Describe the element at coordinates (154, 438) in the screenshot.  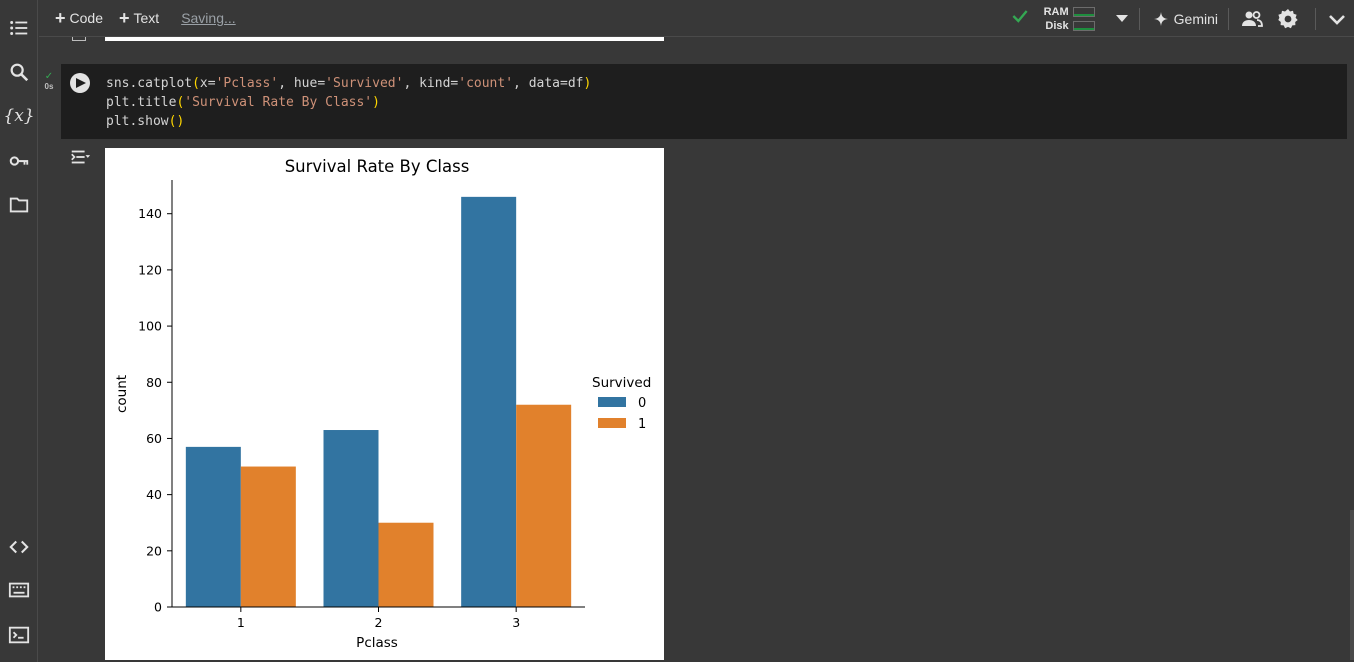
I see `y-tick-label: 60` at that location.